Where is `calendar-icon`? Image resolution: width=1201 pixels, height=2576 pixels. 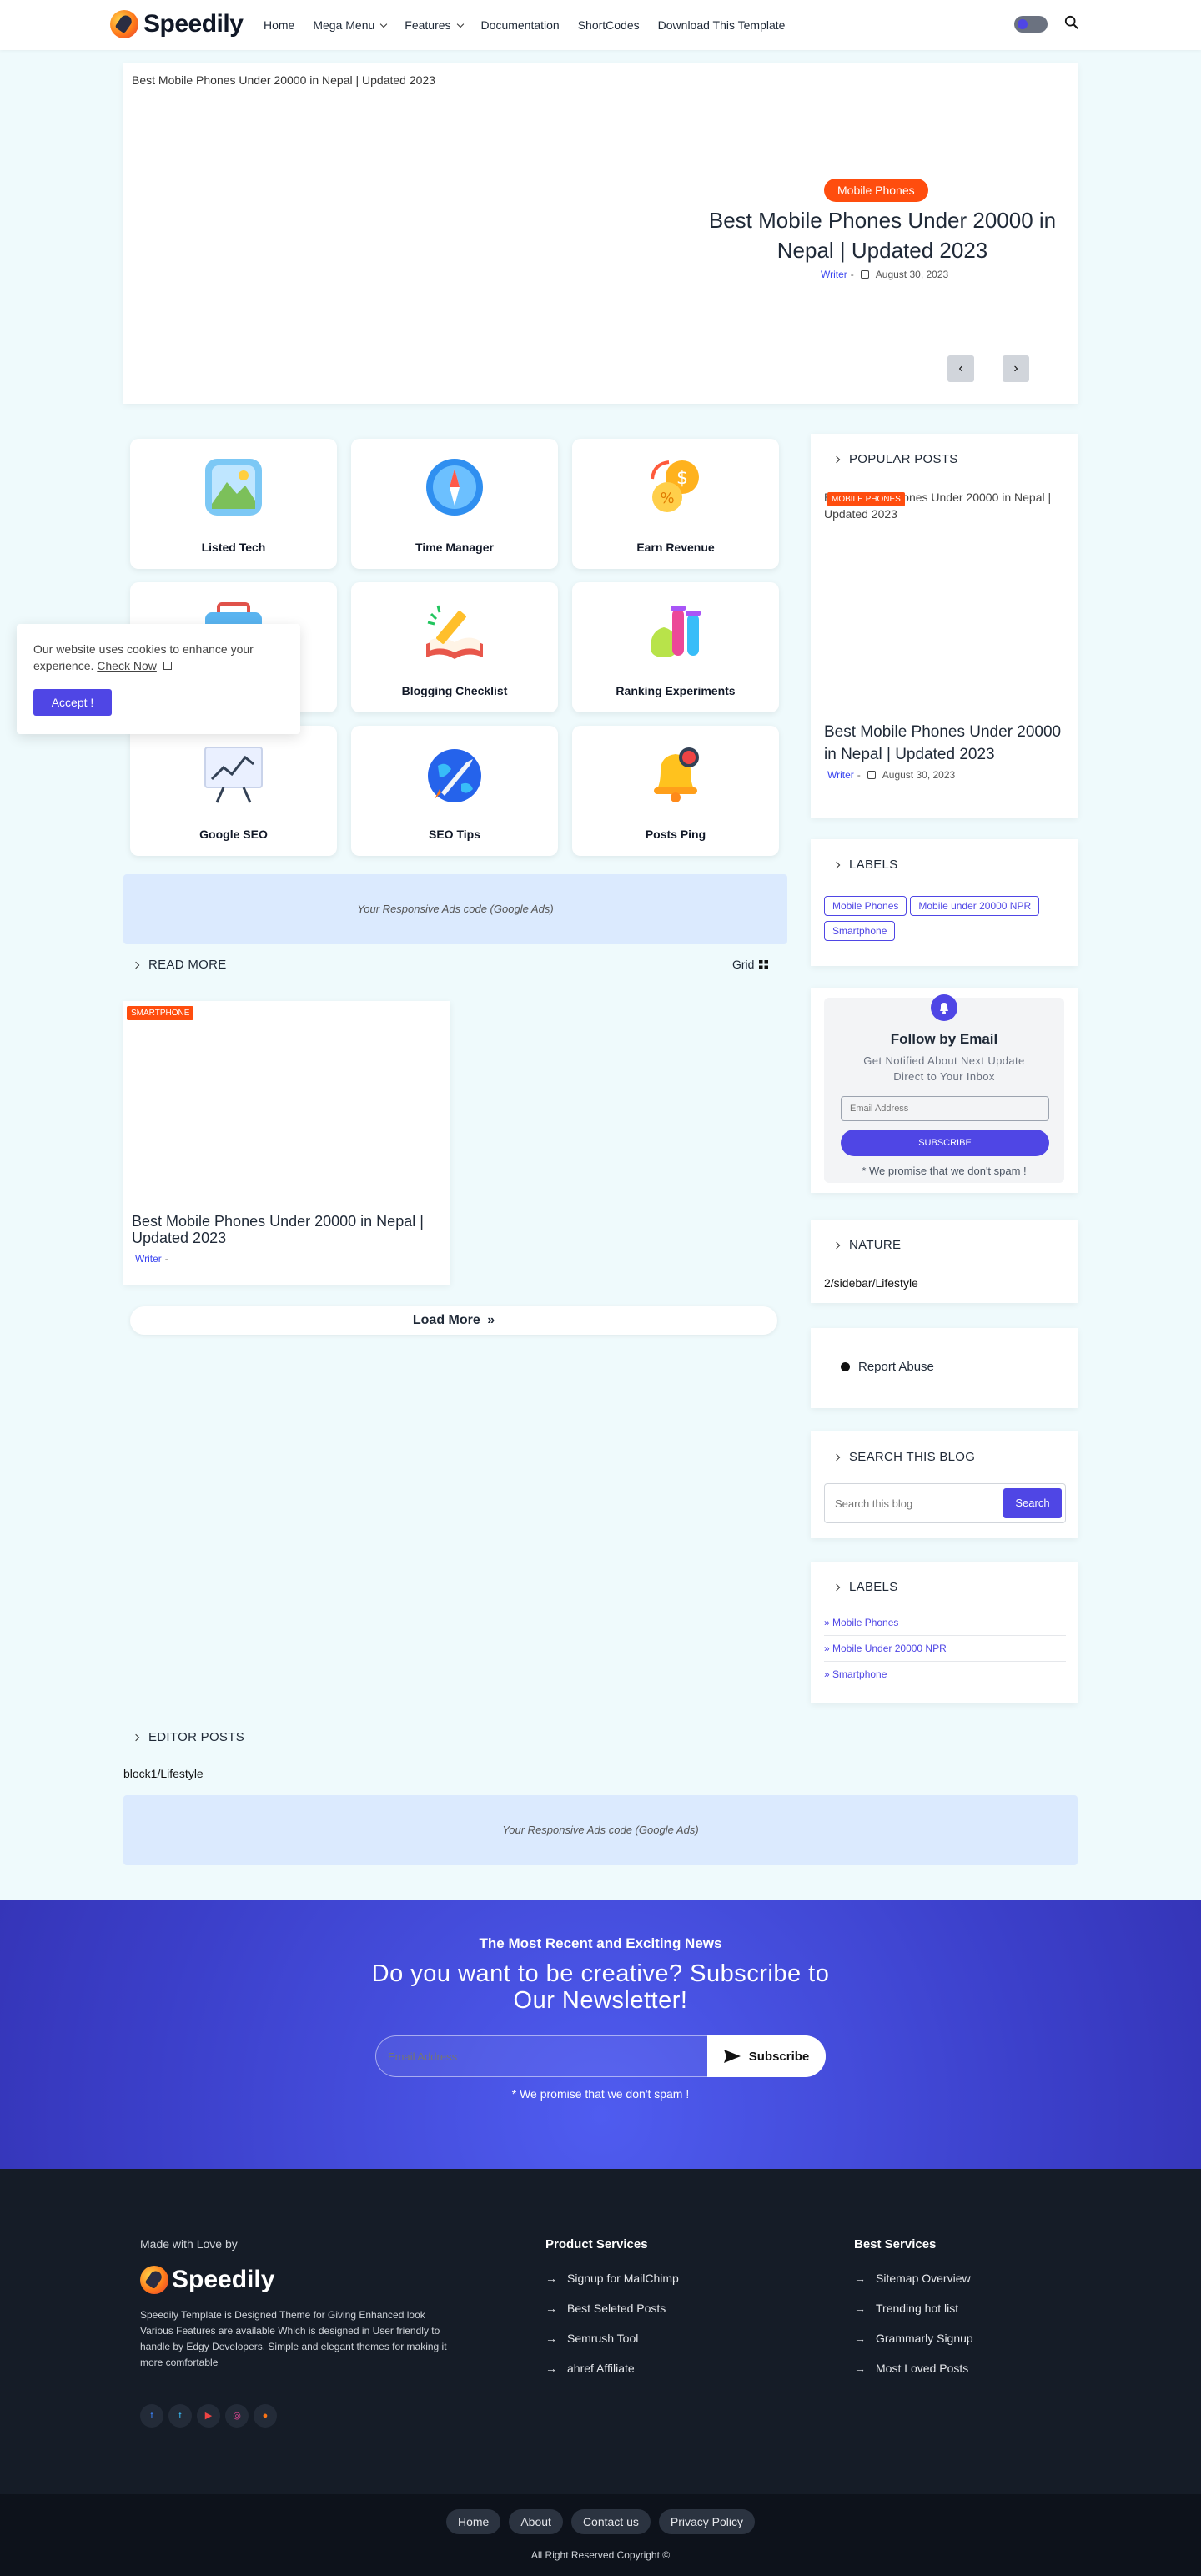 calendar-icon is located at coordinates (864, 274).